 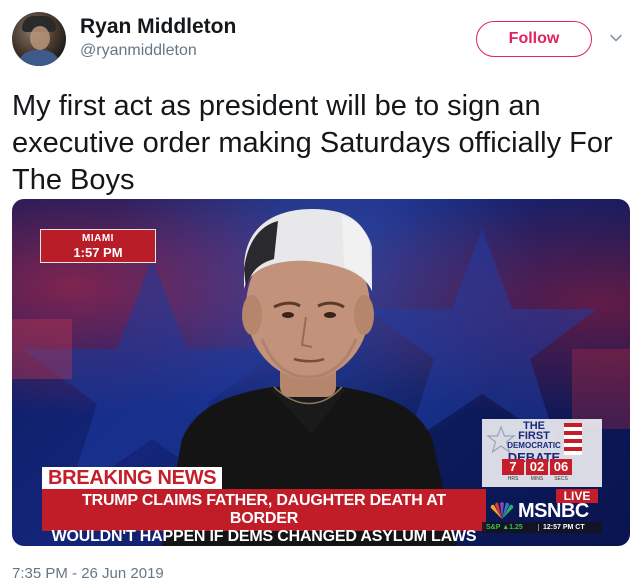 I want to click on tweet-header: Ryan Middleton @ryanmiddleton Follow, so click(x=320, y=40).